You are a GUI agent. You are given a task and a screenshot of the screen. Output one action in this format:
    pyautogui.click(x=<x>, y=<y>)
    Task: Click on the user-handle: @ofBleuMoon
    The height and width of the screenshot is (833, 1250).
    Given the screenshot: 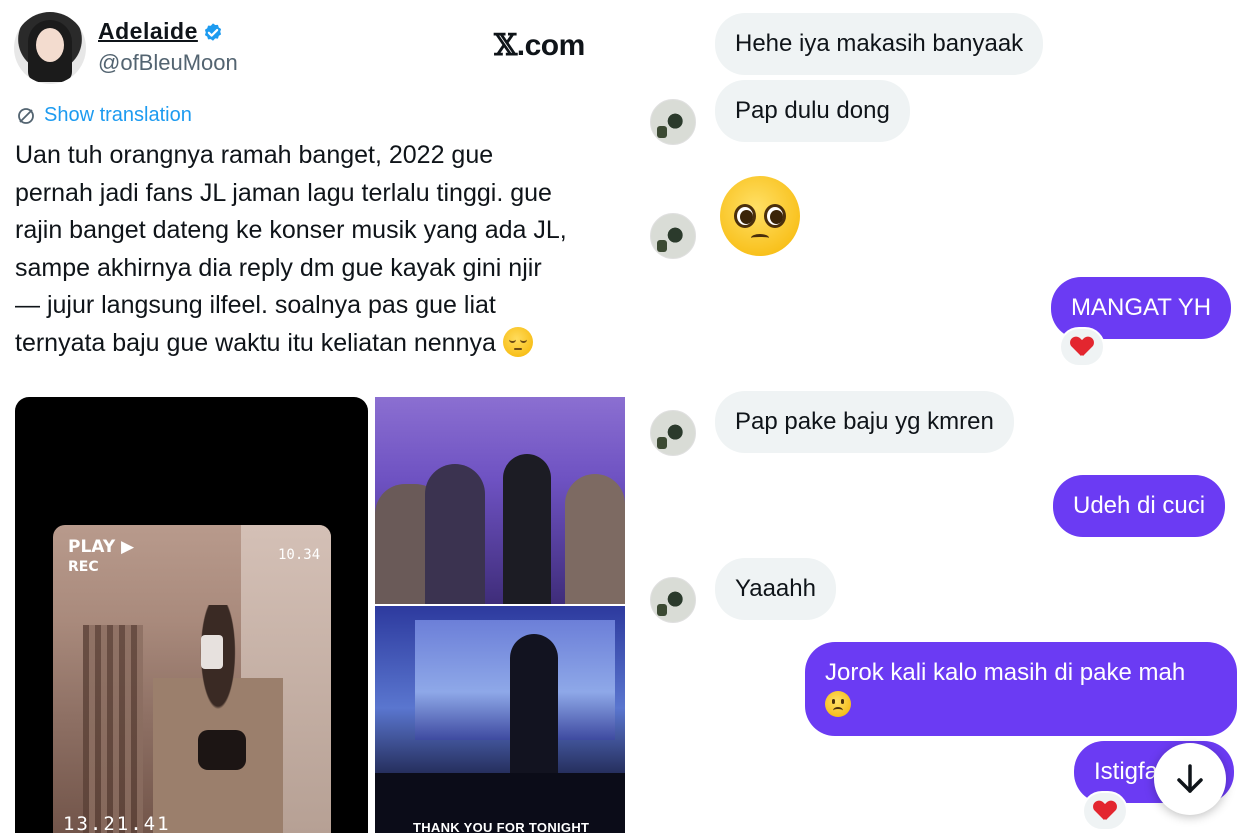 What is the action you would take?
    pyautogui.click(x=168, y=63)
    